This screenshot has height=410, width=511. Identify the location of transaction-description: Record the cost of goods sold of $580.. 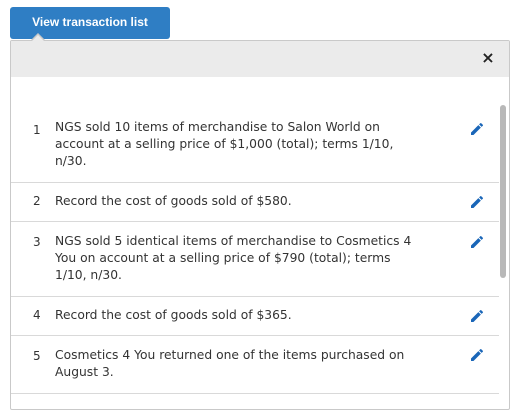
(240, 201).